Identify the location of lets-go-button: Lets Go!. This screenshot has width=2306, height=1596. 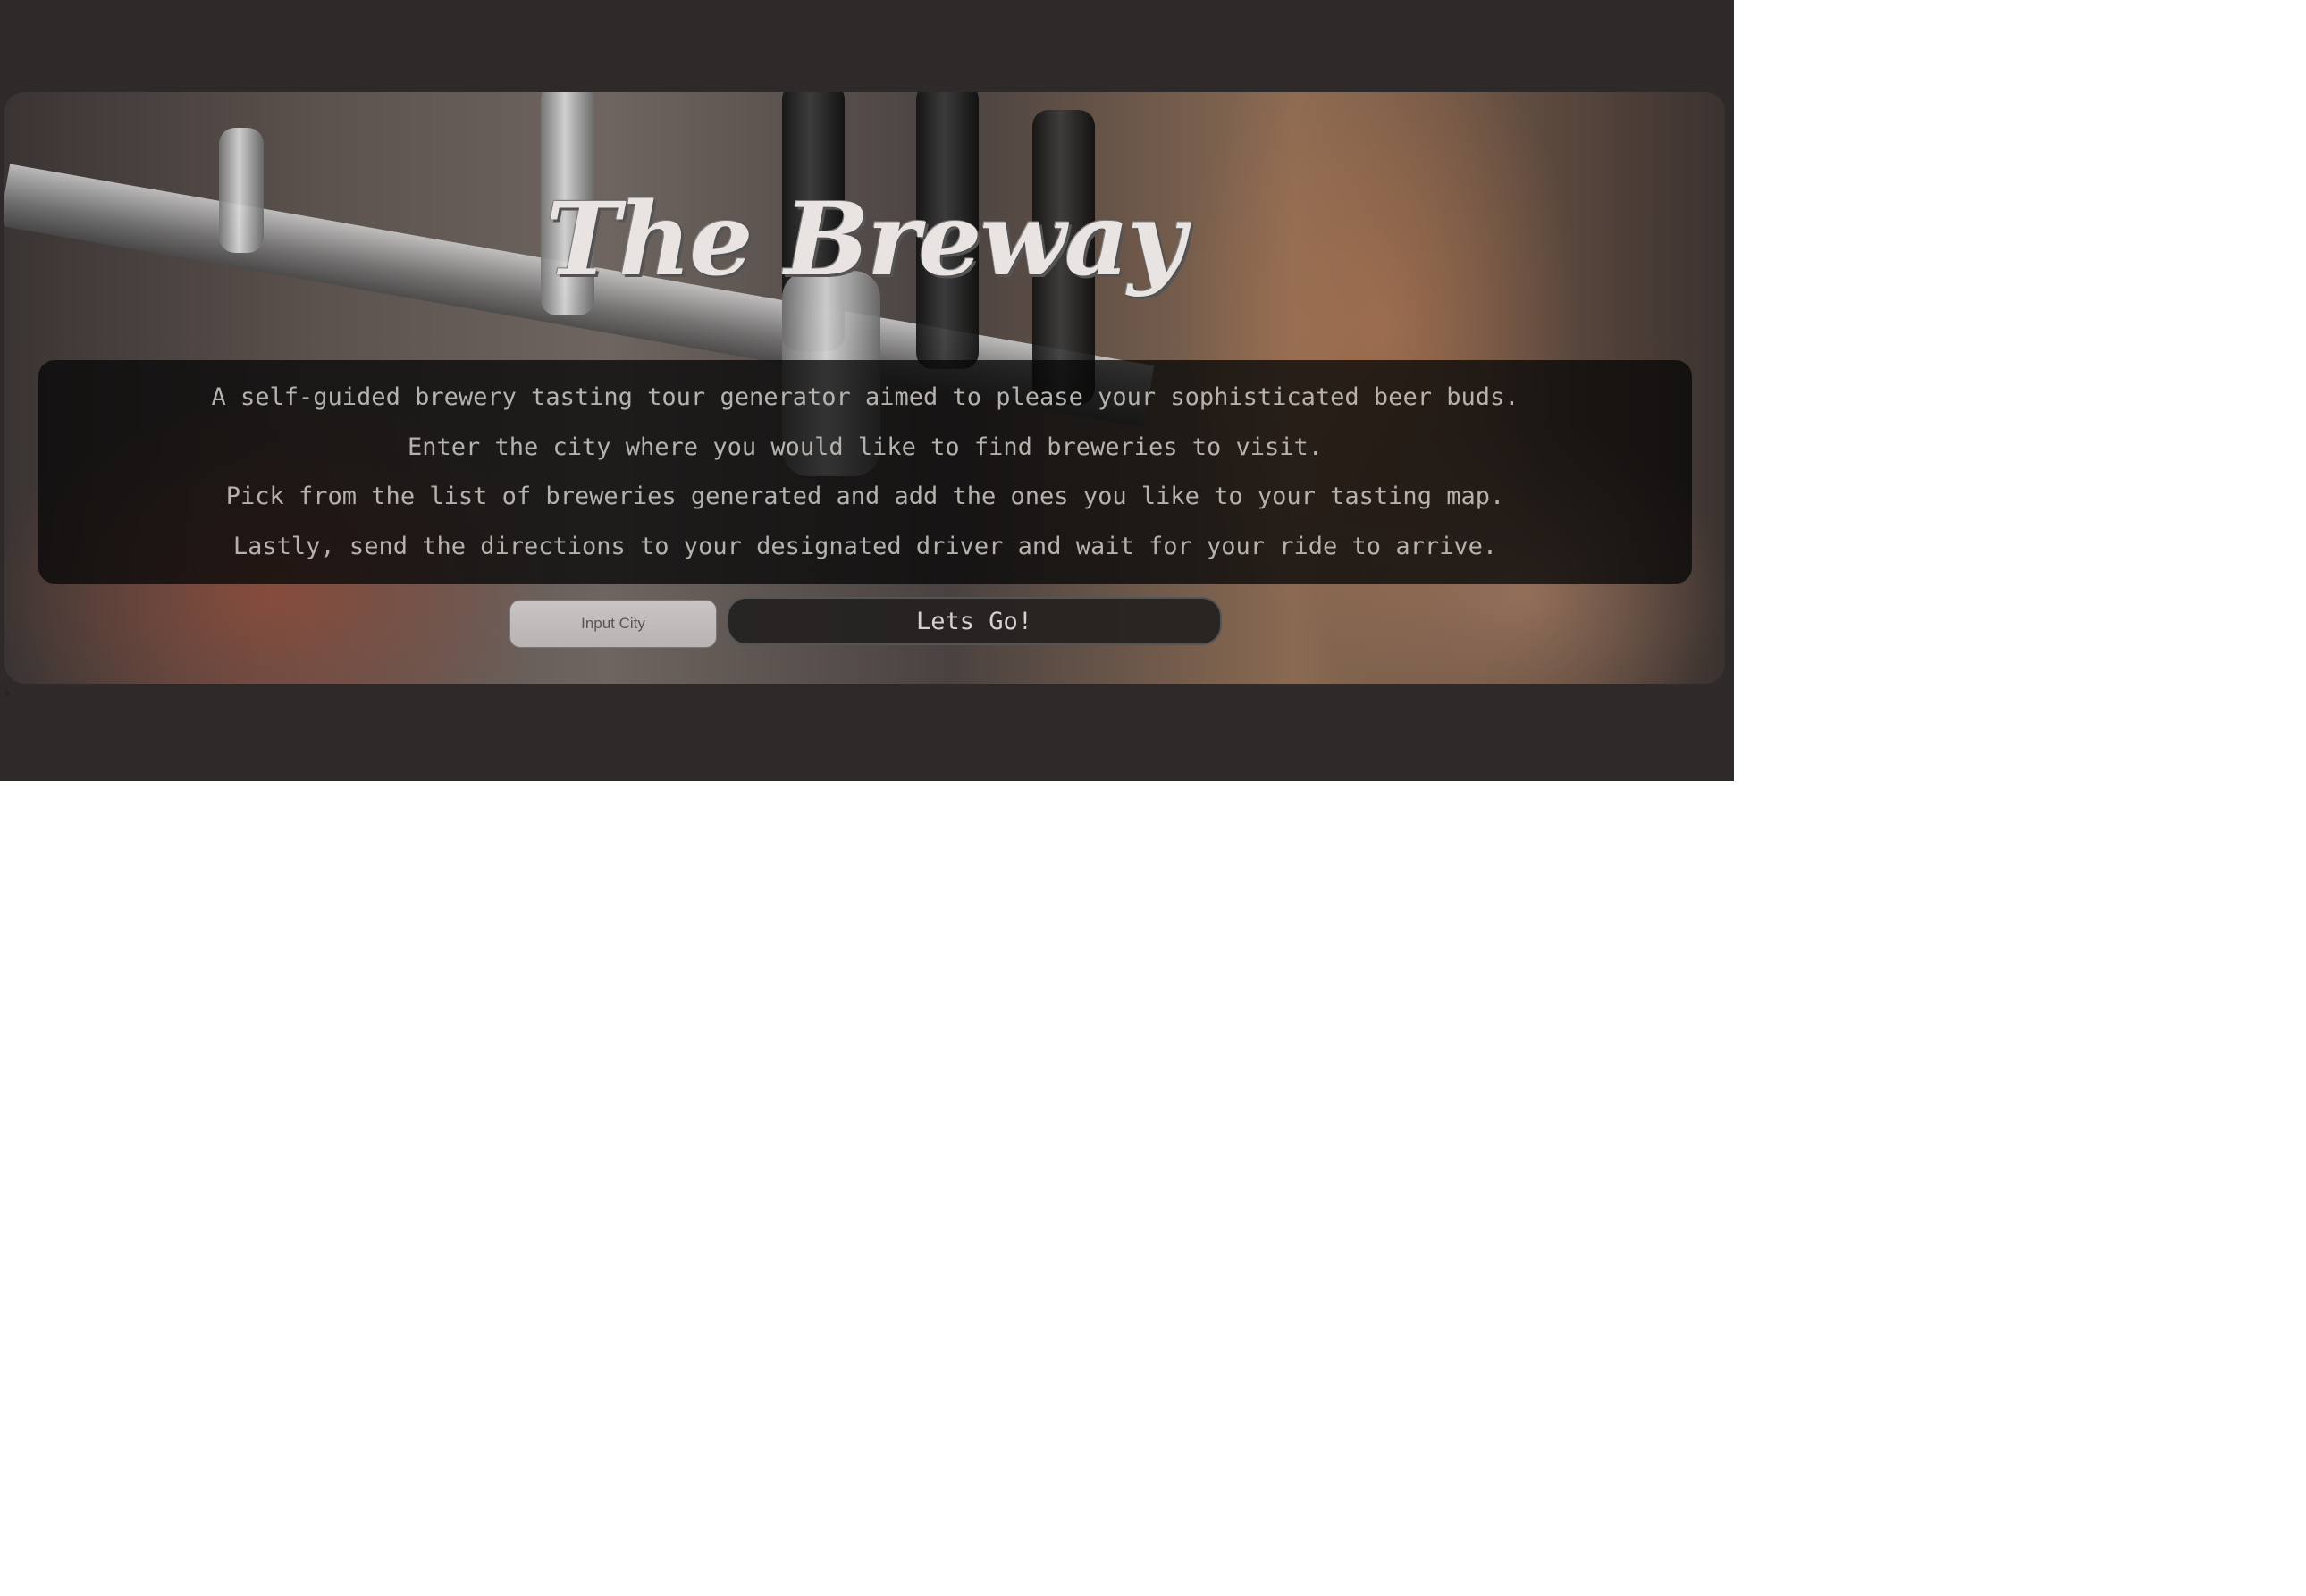
(975, 621).